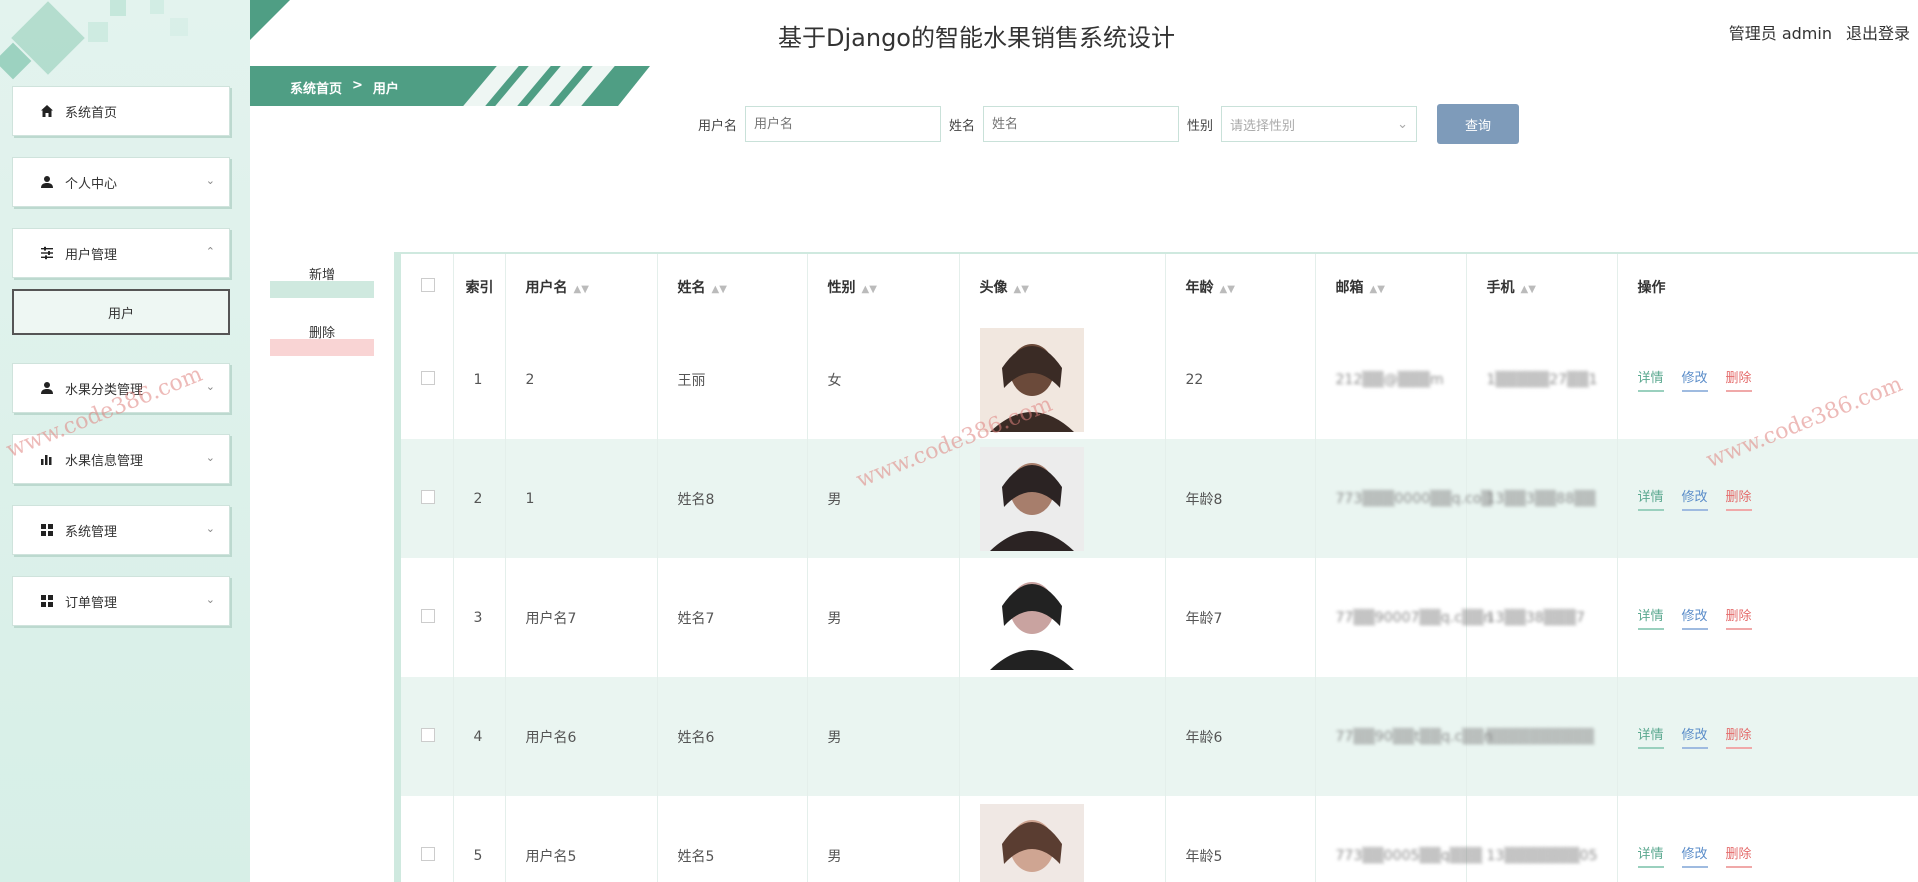 Image resolution: width=1918 pixels, height=882 pixels. Describe the element at coordinates (121, 312) in the screenshot. I see `sidebar-subitem-user: 用户` at that location.